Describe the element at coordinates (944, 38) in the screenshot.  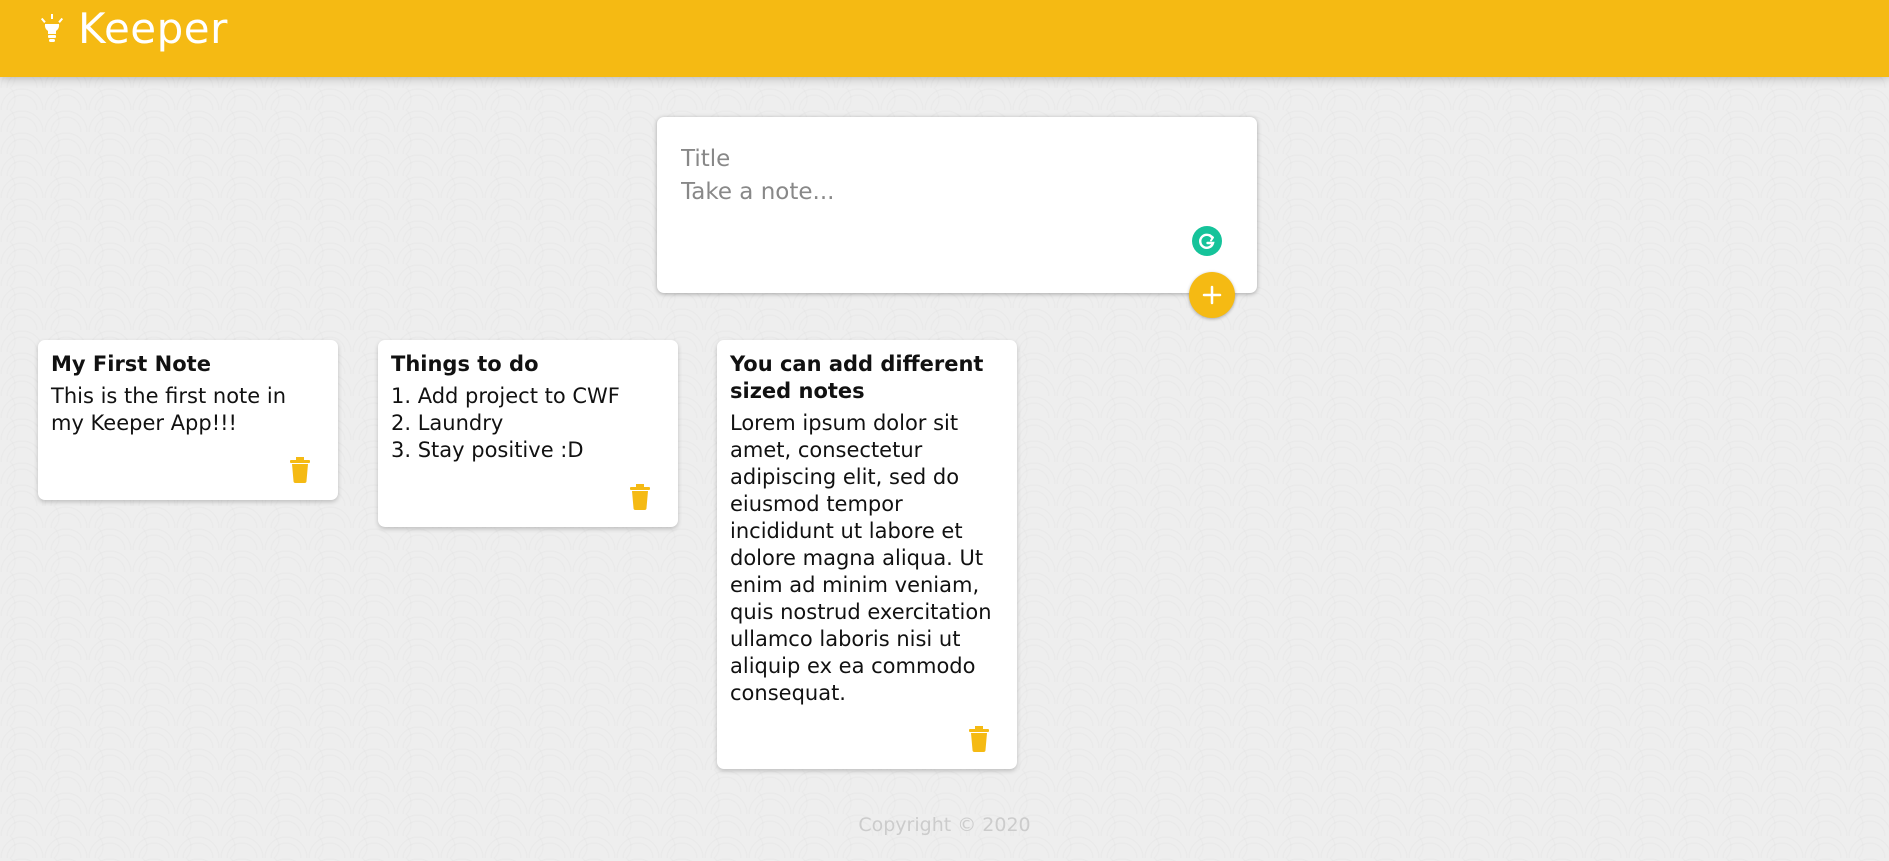
I see `app-header: Keeper` at that location.